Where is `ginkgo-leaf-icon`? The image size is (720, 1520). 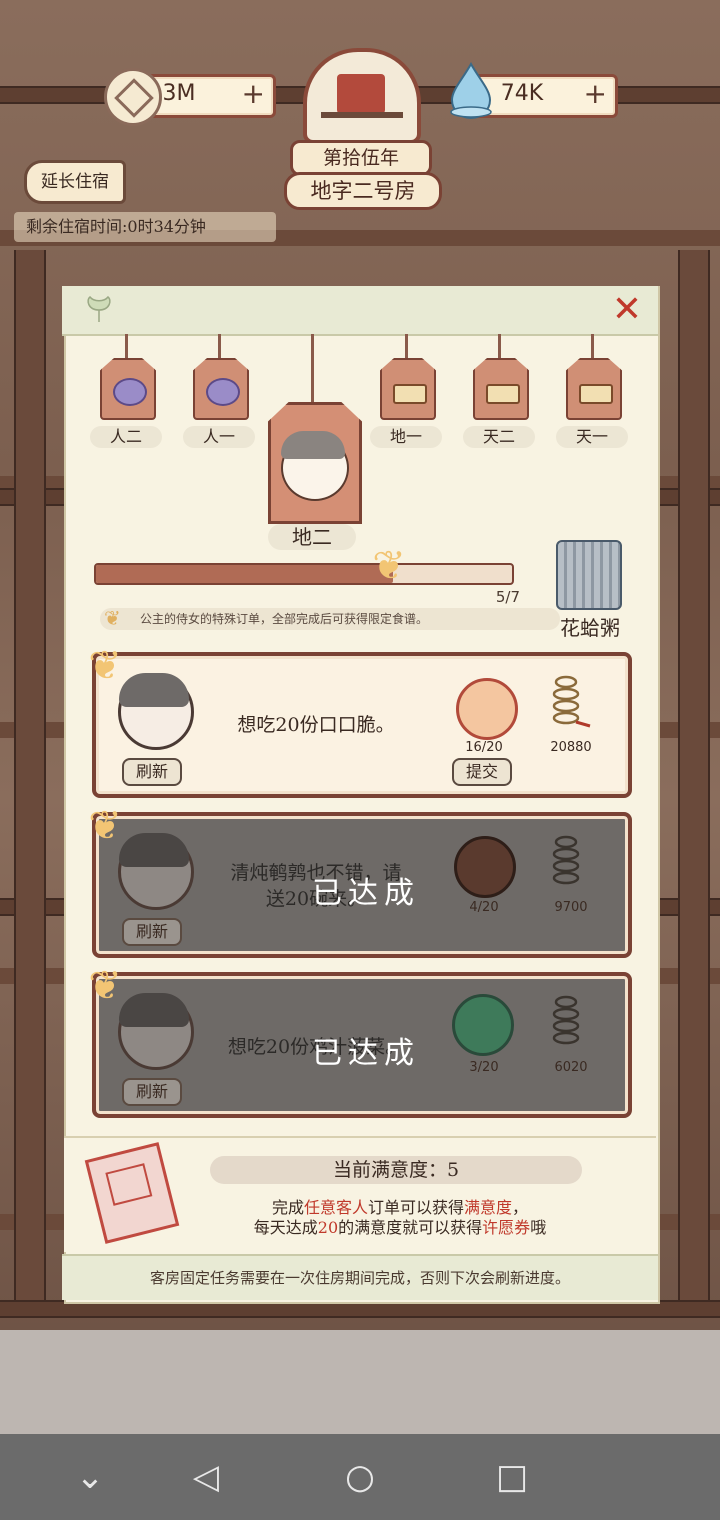 ginkgo-leaf-icon is located at coordinates (99, 308).